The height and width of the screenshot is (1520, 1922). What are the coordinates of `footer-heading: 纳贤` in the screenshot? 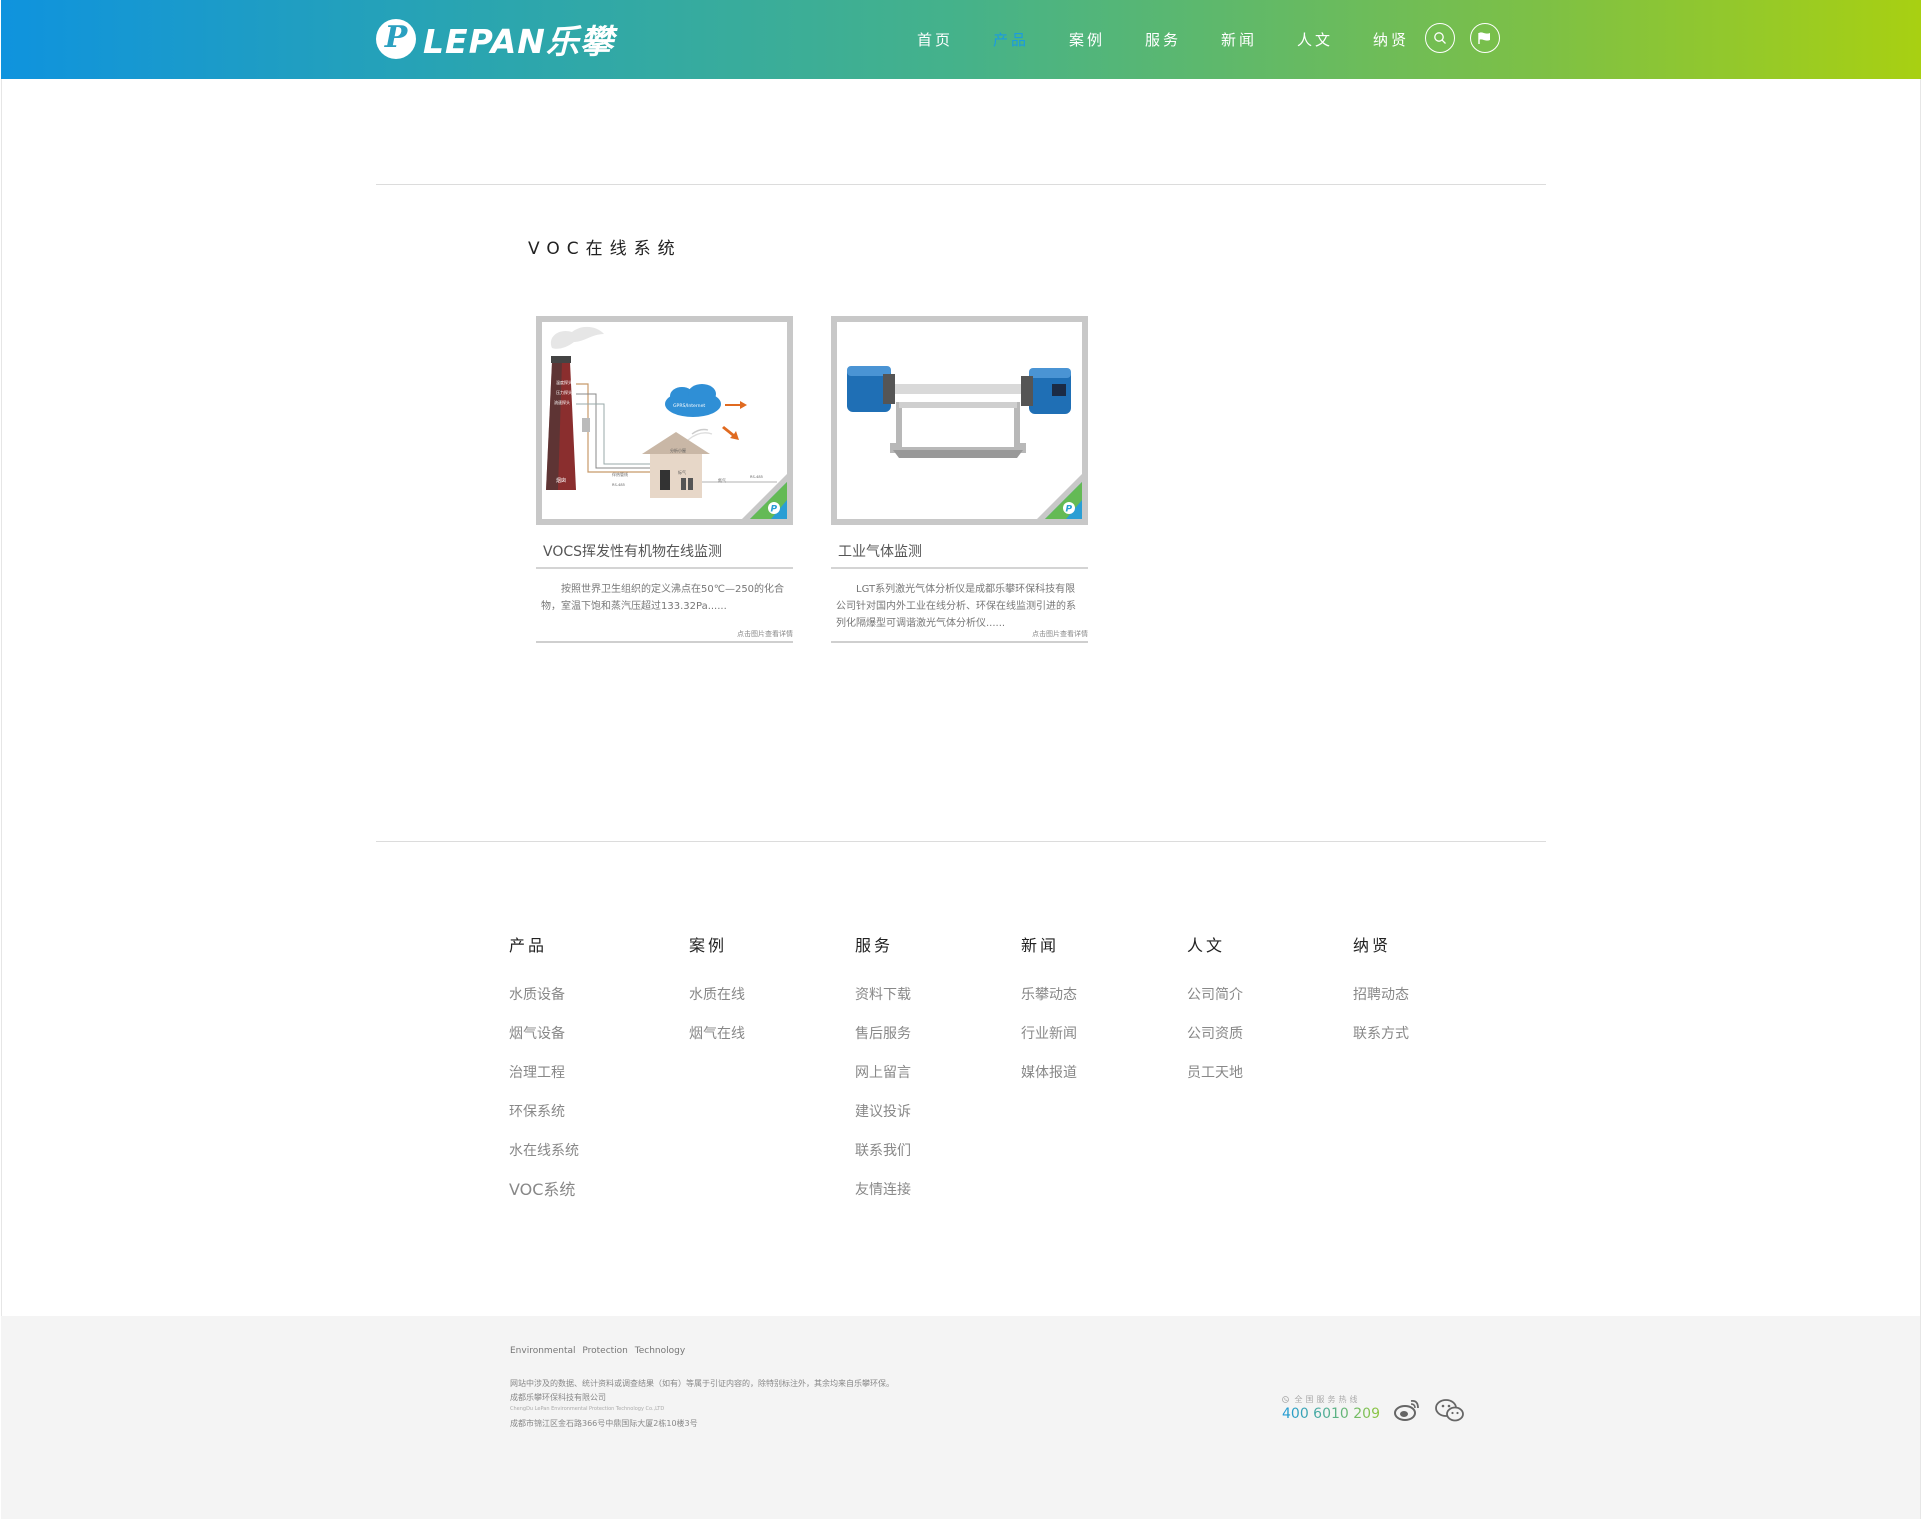 It's located at (1381, 944).